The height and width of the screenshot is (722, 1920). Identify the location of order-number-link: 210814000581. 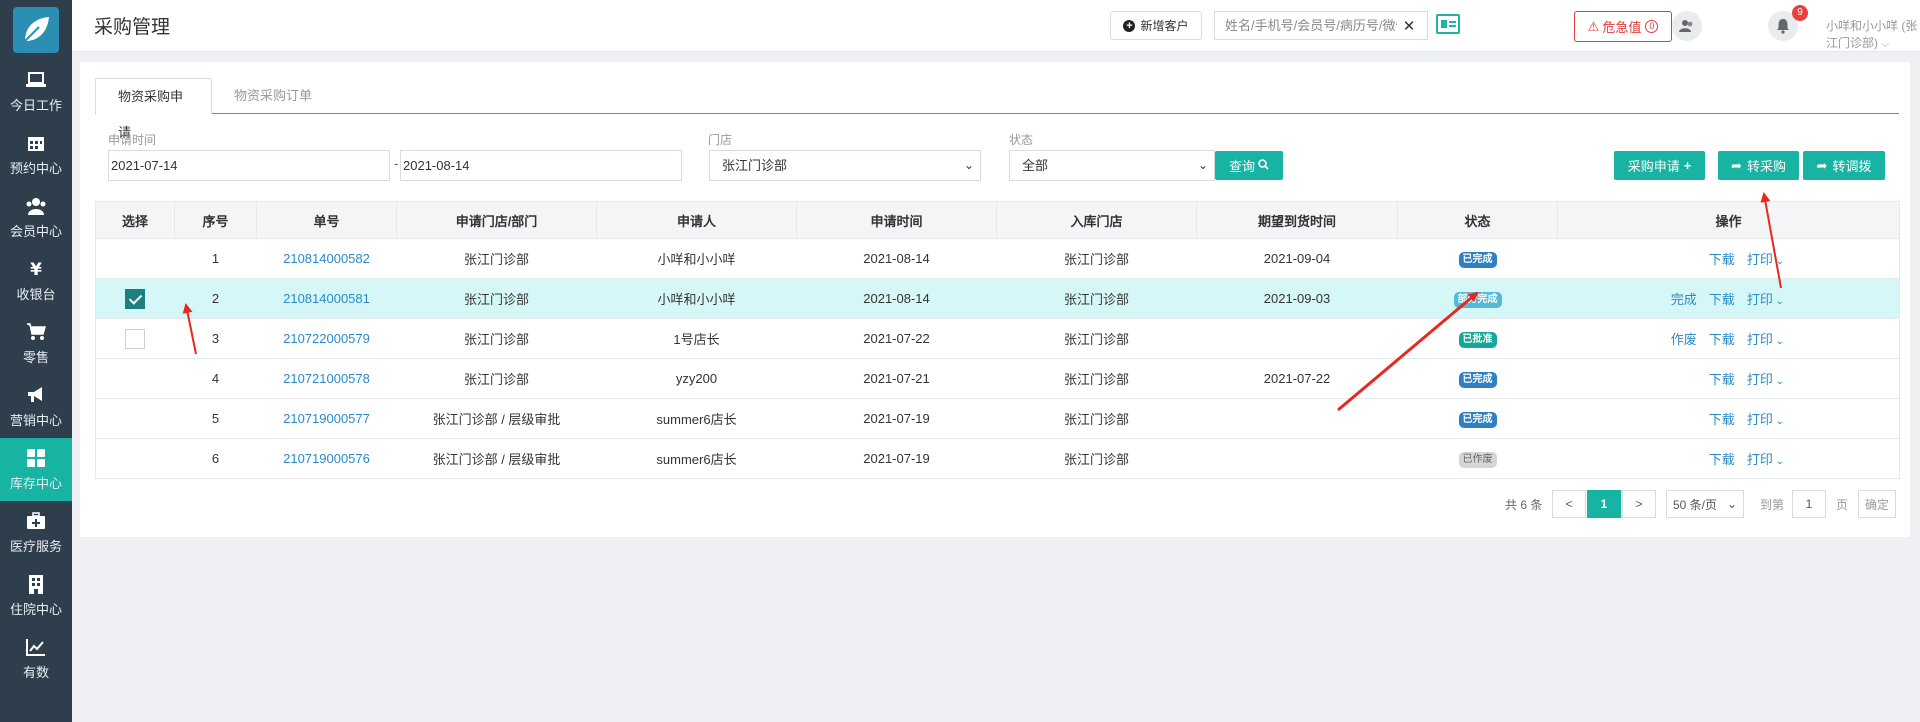
(326, 298).